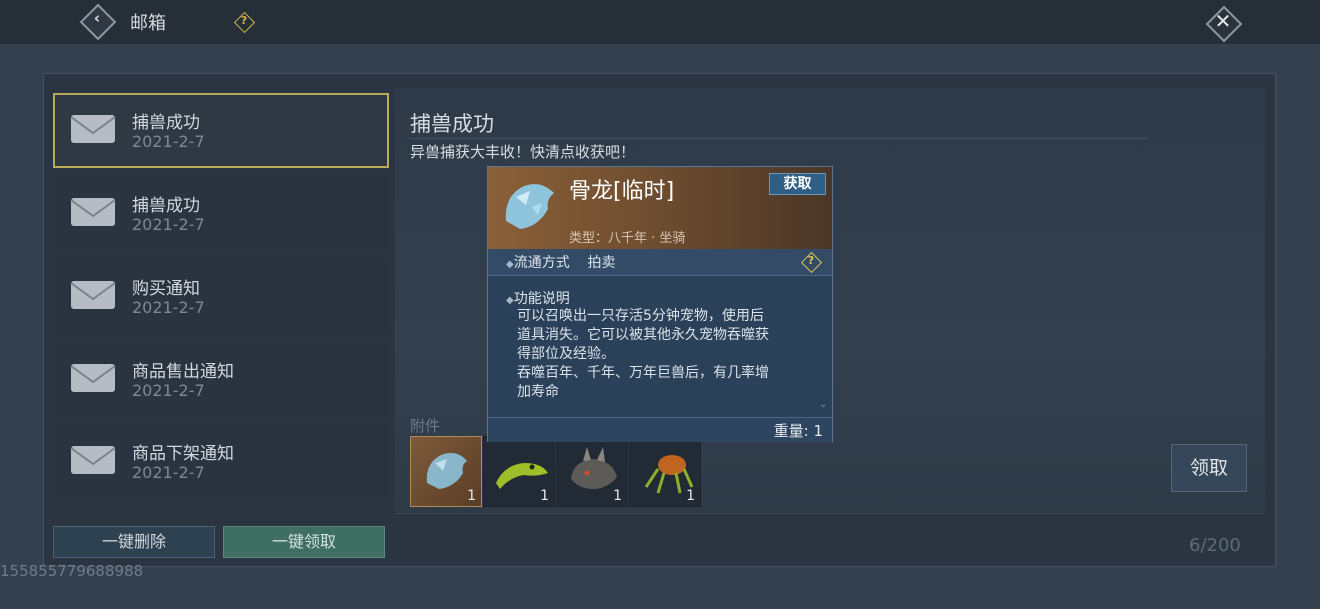  Describe the element at coordinates (660, 262) in the screenshot. I see `trade-method-row: ◆流通方式 拍卖 ?` at that location.